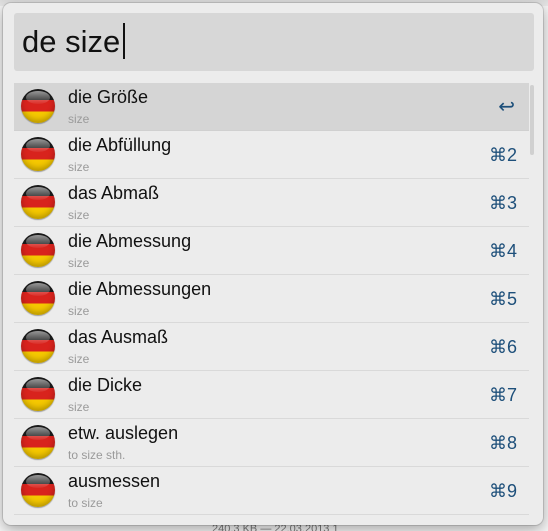 The width and height of the screenshot is (548, 531). Describe the element at coordinates (114, 193) in the screenshot. I see `result-title: das Abmaß` at that location.